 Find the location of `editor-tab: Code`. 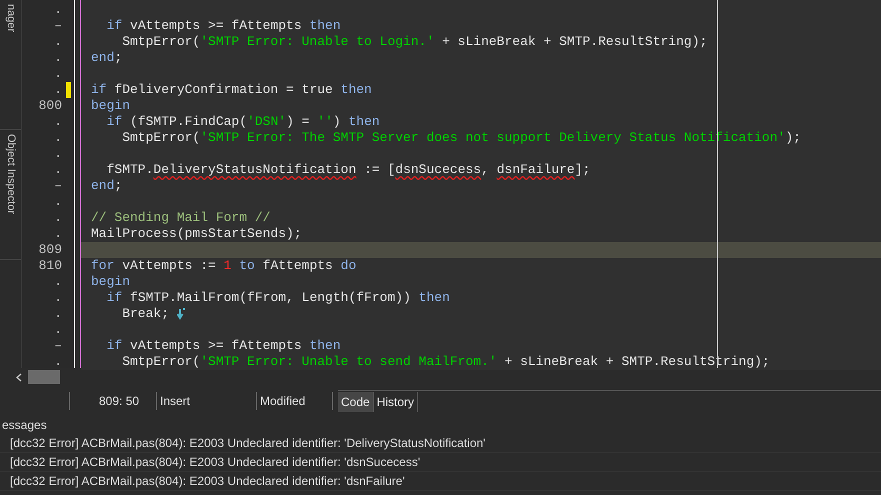

editor-tab: Code is located at coordinates (356, 402).